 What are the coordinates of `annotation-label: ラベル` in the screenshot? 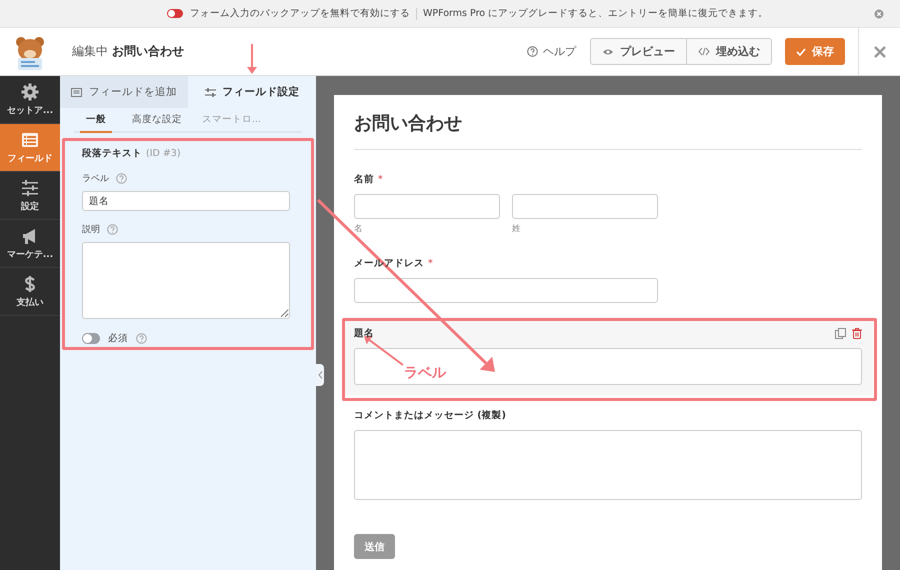 It's located at (425, 373).